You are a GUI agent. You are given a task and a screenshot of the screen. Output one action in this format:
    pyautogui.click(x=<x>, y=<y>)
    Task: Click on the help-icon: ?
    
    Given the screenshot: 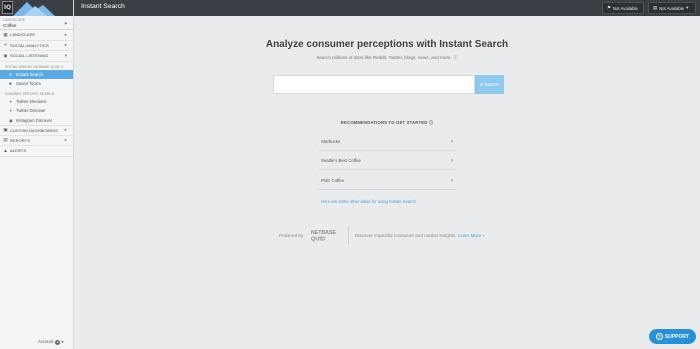 What is the action you would take?
    pyautogui.click(x=659, y=336)
    